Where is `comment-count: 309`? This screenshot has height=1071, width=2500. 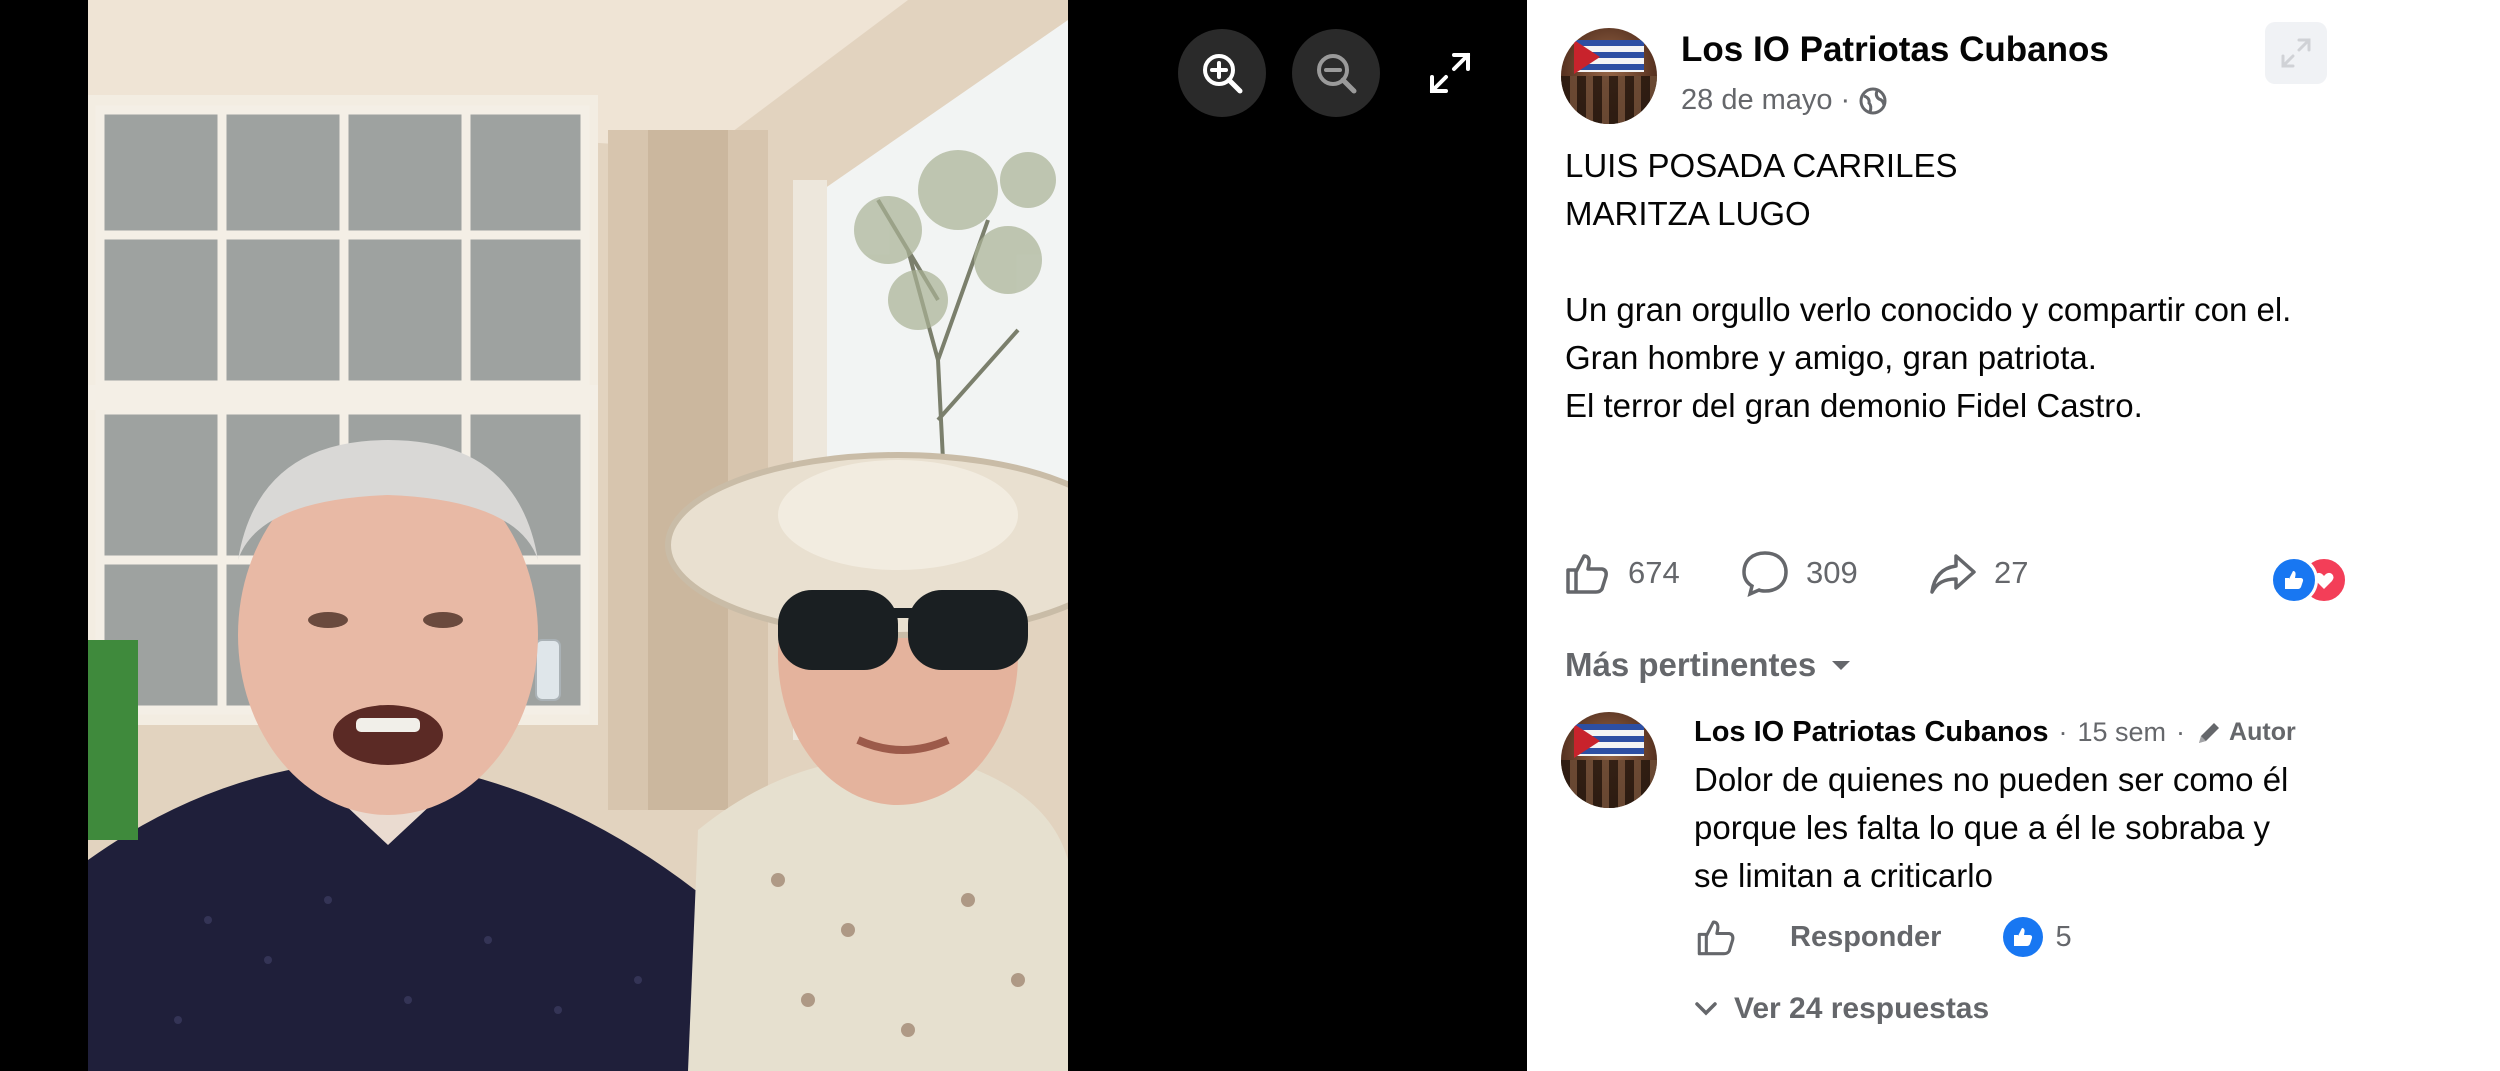 comment-count: 309 is located at coordinates (1832, 572).